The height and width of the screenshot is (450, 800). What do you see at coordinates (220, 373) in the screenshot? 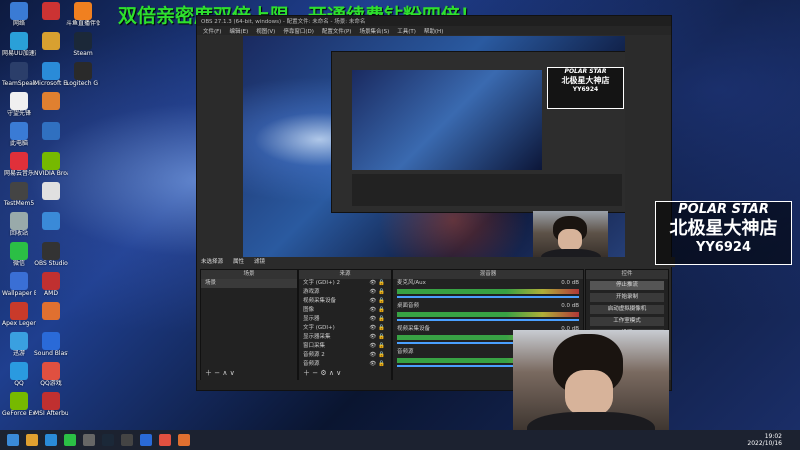
I see `scene-controls: ＋ − ∧ ∨` at bounding box center [220, 373].